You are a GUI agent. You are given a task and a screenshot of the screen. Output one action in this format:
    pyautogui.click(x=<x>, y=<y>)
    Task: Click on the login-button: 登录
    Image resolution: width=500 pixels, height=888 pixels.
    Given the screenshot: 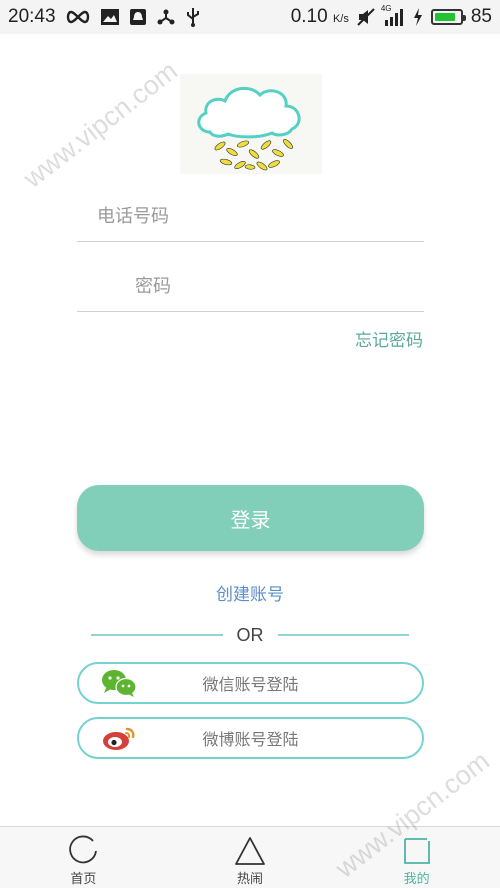 What is the action you would take?
    pyautogui.click(x=250, y=518)
    